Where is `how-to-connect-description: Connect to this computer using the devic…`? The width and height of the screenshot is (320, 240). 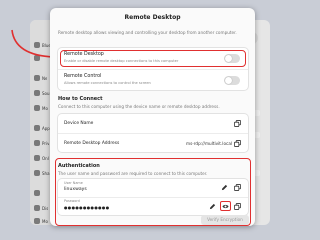 how-to-connect-description: Connect to this computer using the devic… is located at coordinates (139, 106).